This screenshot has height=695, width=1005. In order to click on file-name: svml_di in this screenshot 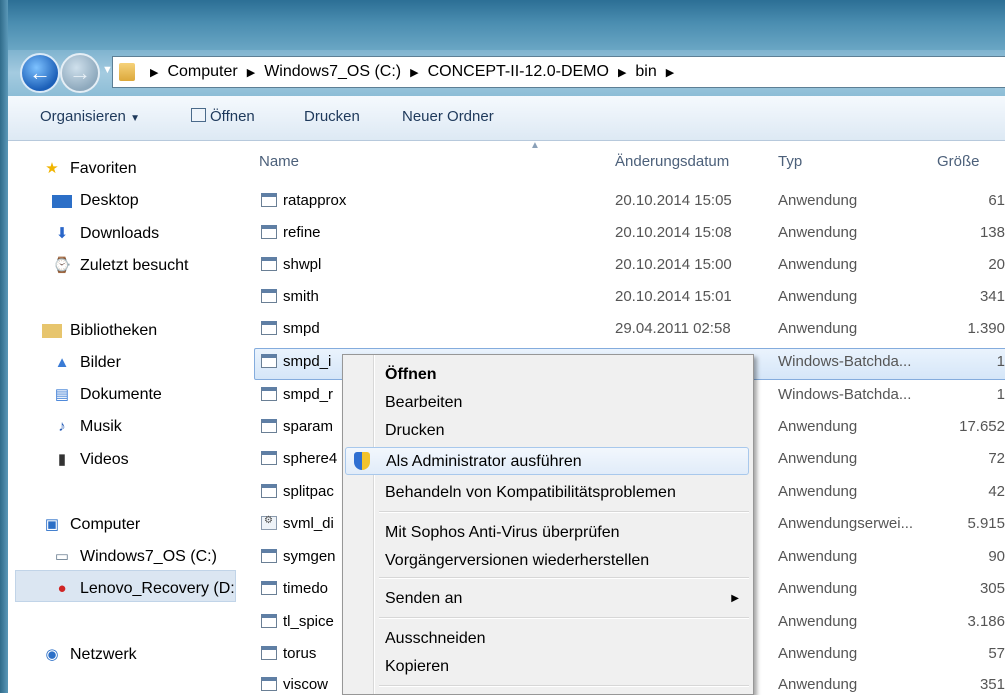, I will do `click(308, 523)`.